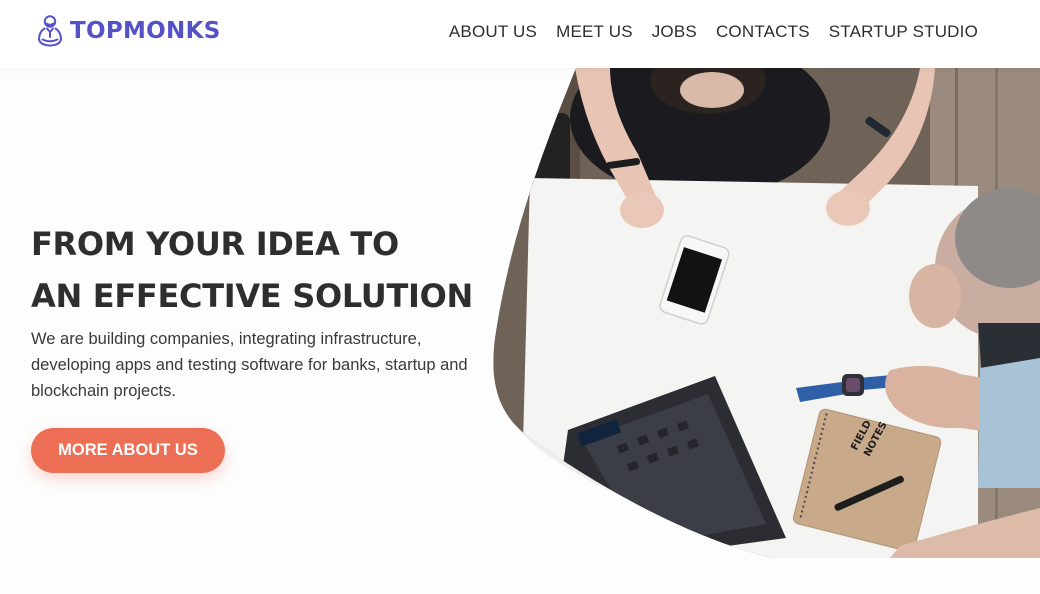  I want to click on more-about-us-button: MORE ABOUT US, so click(128, 450).